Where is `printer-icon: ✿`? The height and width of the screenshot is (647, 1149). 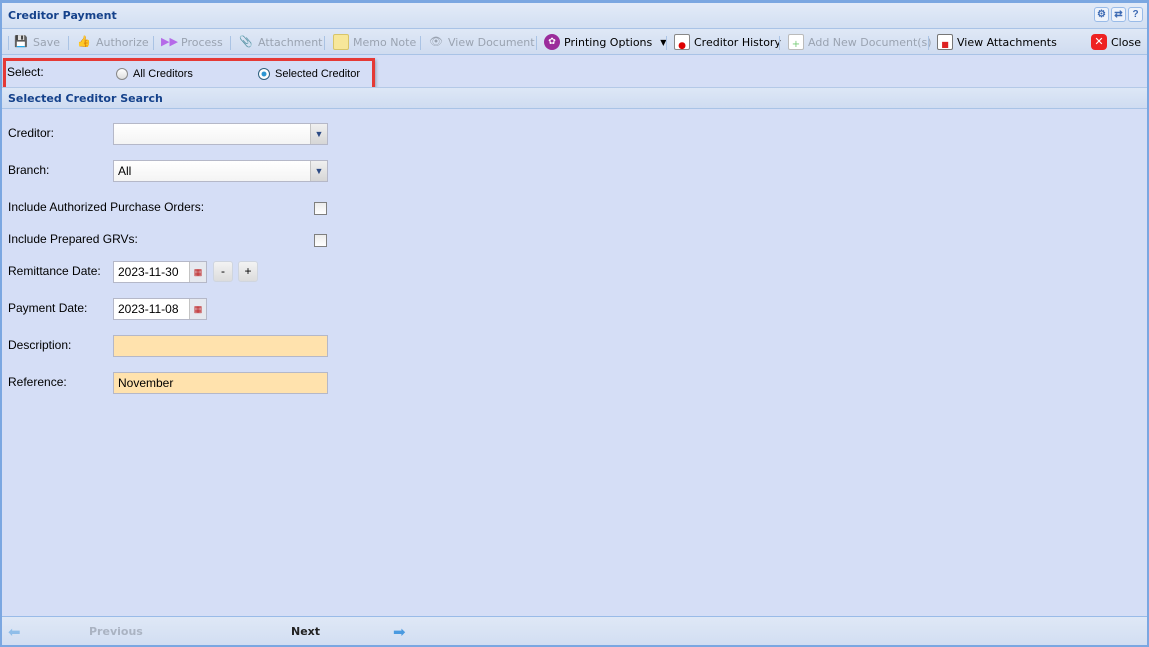
printer-icon: ✿ is located at coordinates (552, 42).